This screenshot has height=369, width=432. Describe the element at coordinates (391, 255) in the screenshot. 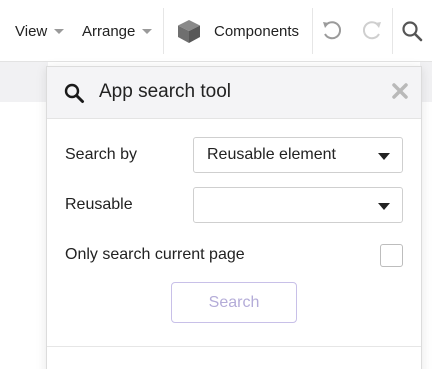

I see `only-current-page-checkbox` at that location.